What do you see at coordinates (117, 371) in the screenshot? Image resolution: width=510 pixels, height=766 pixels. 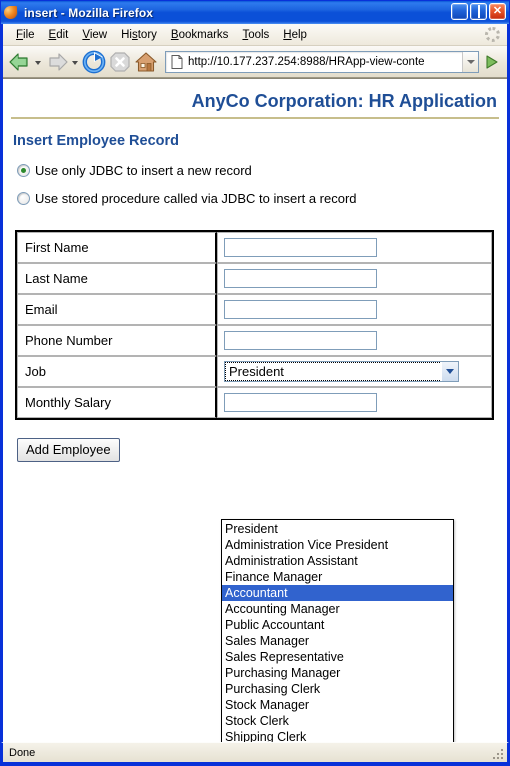 I see `field-label-job: Job` at bounding box center [117, 371].